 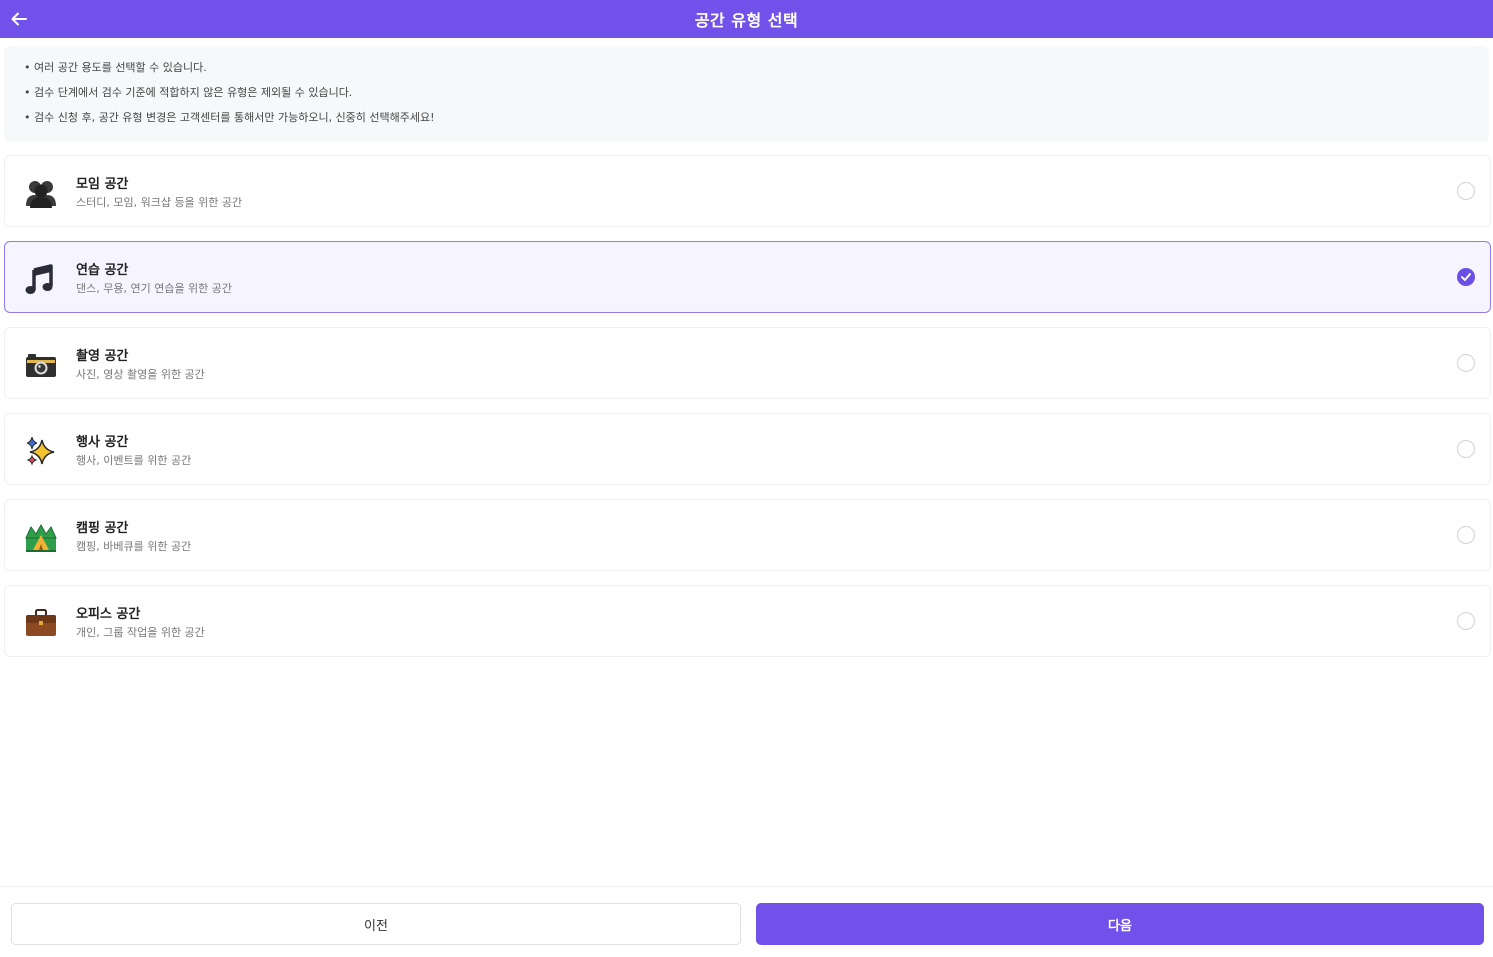 I want to click on option-description: 스터디, 모임, 워크샵 등을 위한 공간, so click(x=159, y=202).